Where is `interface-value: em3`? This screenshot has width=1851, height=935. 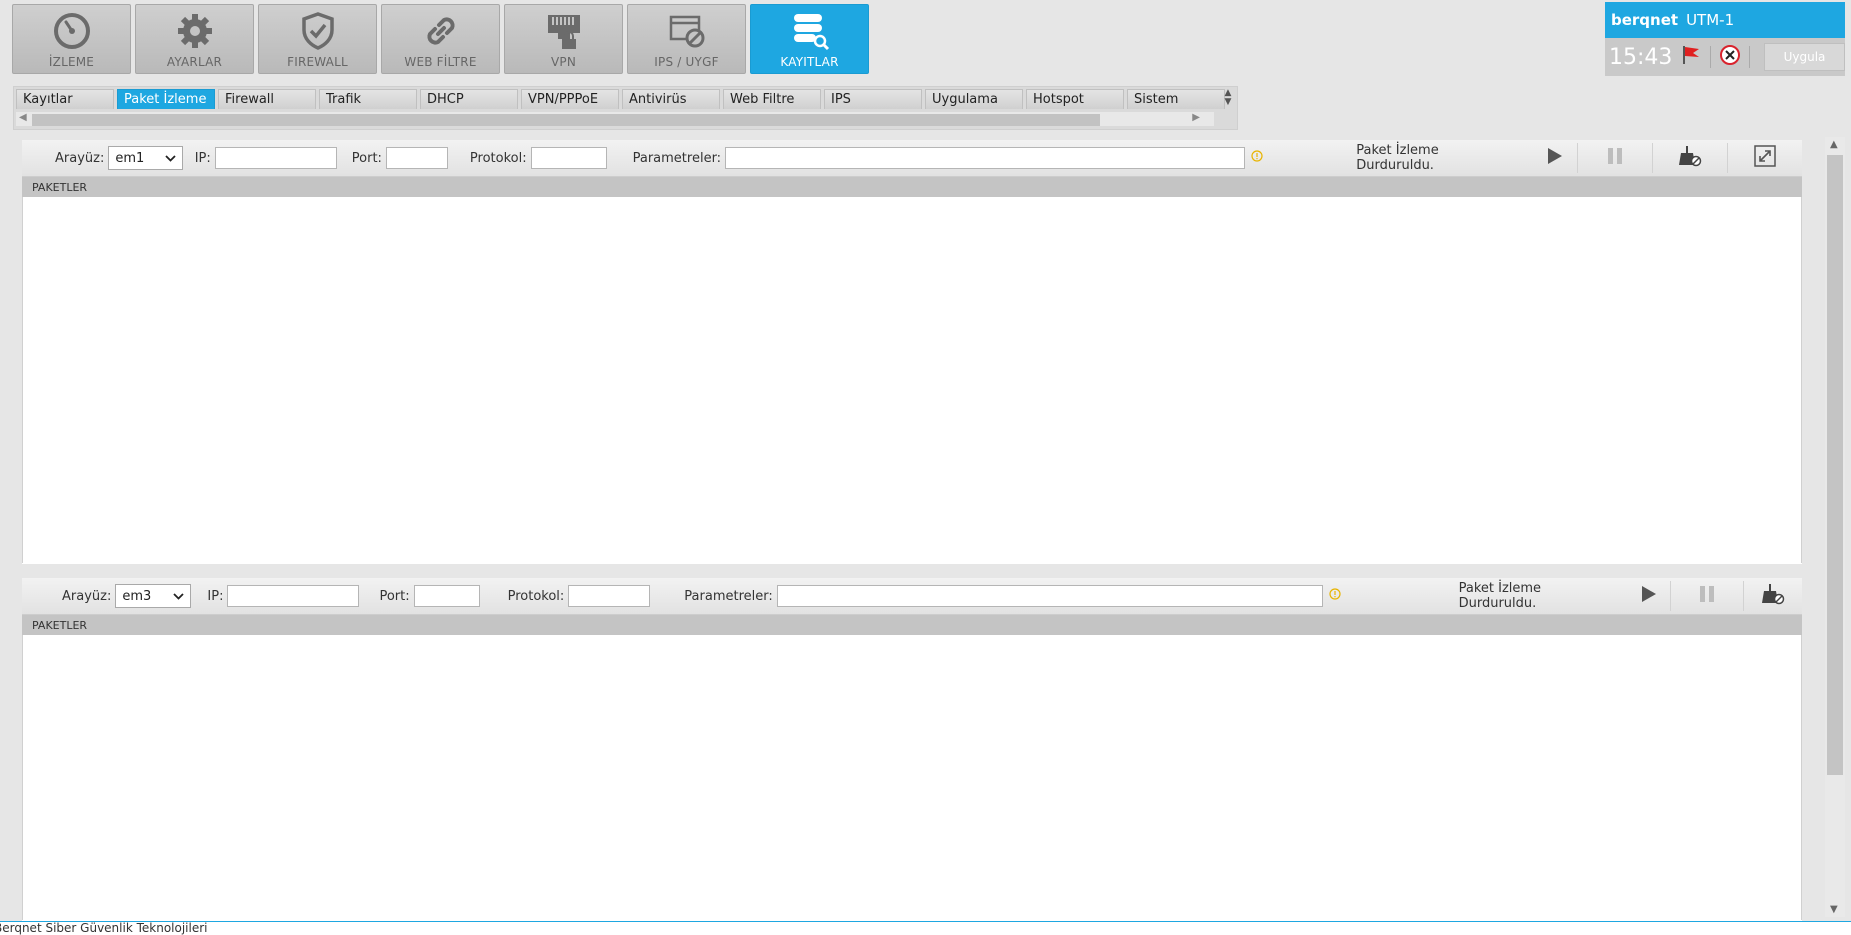 interface-value: em3 is located at coordinates (137, 596).